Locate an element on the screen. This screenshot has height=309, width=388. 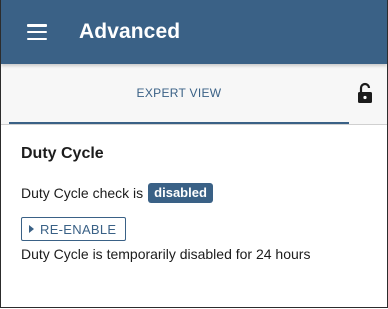
tab-expert-view-label: EXPERT VIEW is located at coordinates (179, 93).